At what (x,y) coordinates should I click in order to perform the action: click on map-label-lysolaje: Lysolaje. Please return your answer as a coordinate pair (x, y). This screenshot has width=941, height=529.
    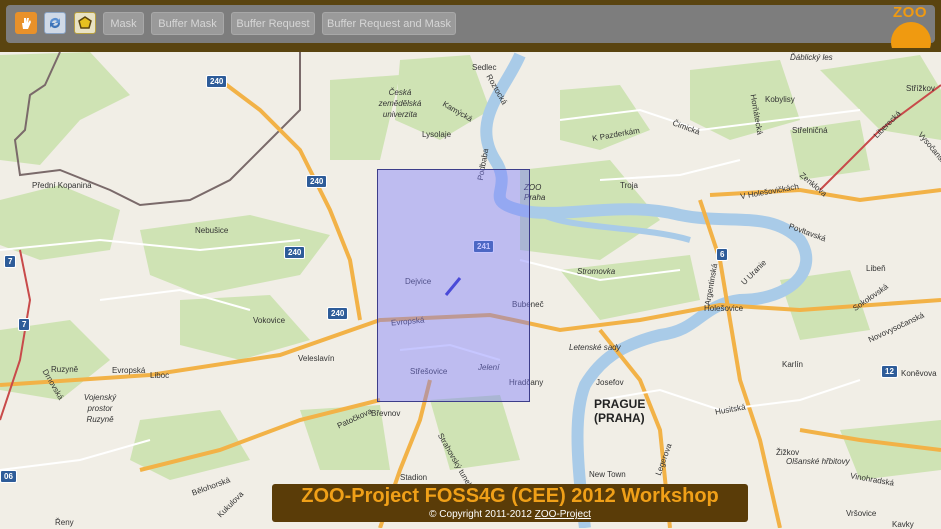
    Looking at the image, I should click on (437, 134).